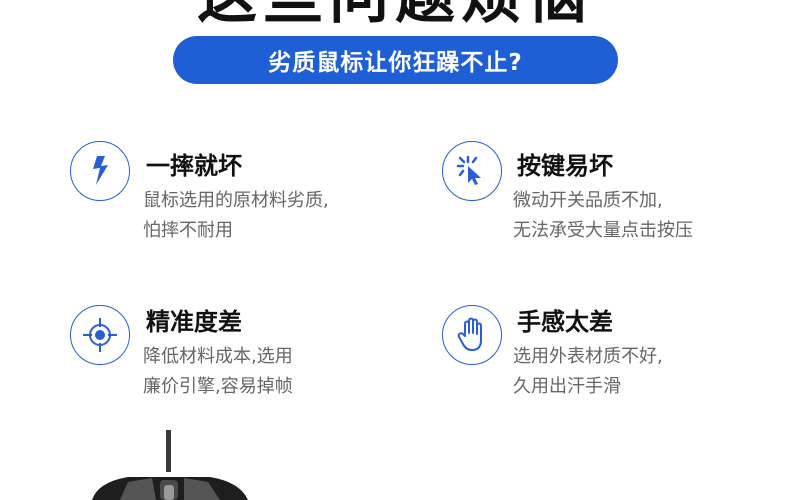  Describe the element at coordinates (188, 230) in the screenshot. I see `feature-desc-line2: 怕摔不耐用` at that location.